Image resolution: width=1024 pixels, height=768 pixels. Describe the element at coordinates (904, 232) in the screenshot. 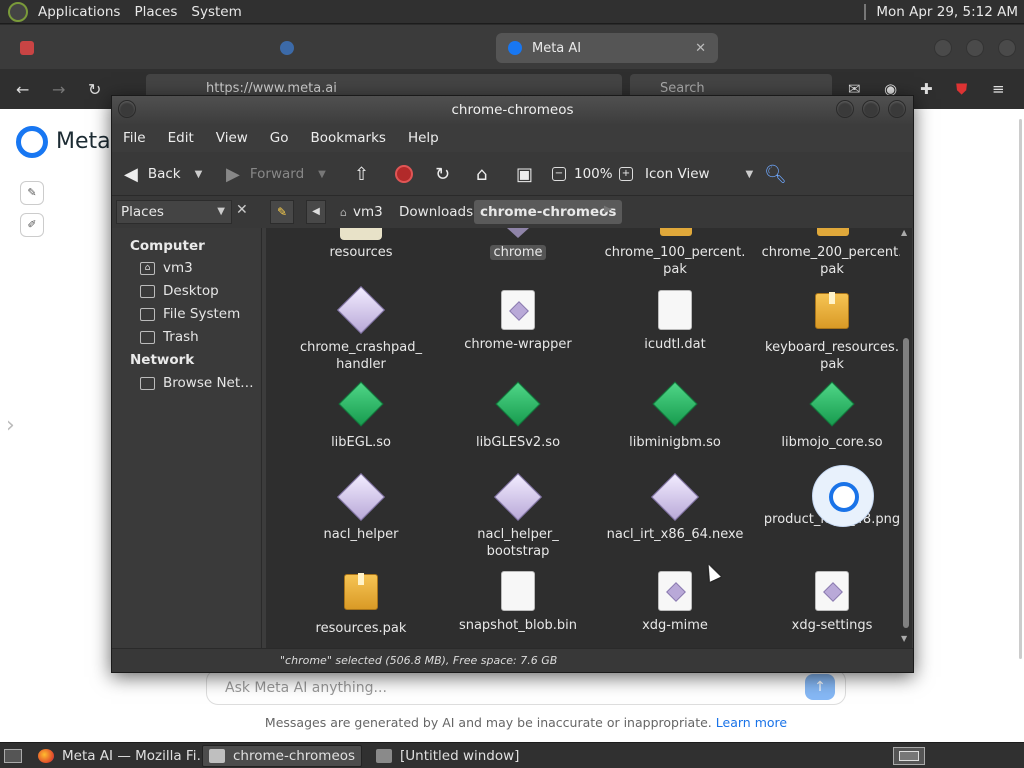

I see `scroll-up-icon: ▲` at that location.